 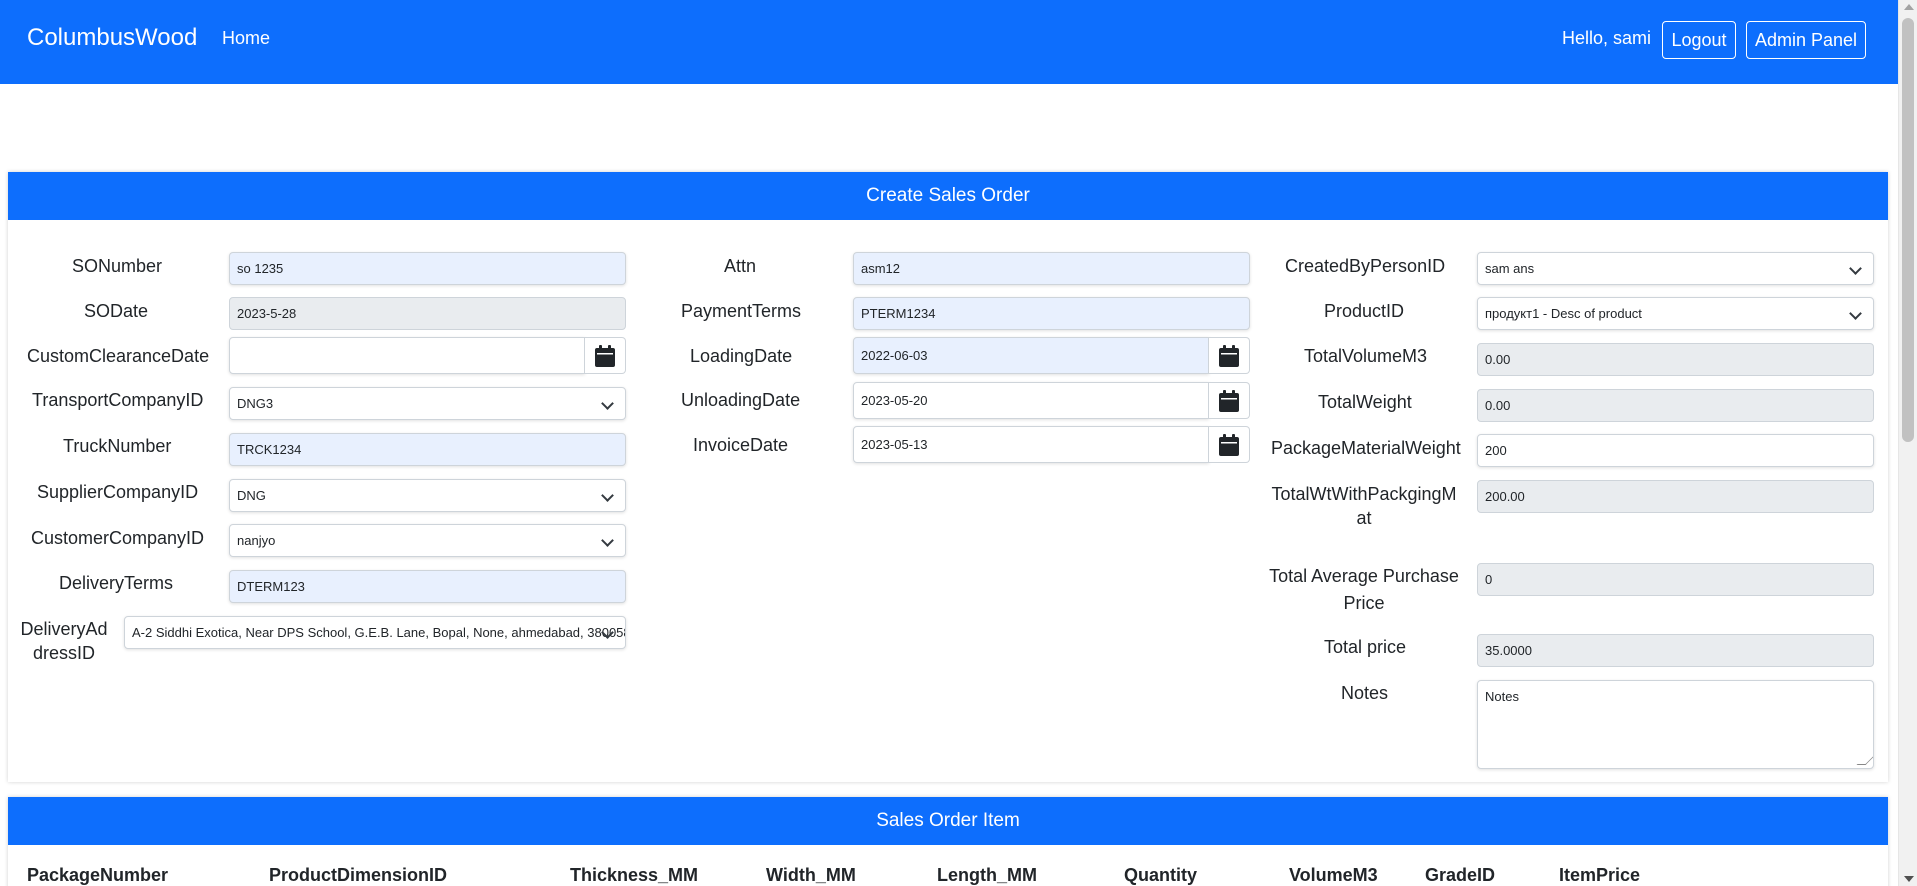 What do you see at coordinates (112, 38) in the screenshot?
I see `brand-link: ColumbusWood` at bounding box center [112, 38].